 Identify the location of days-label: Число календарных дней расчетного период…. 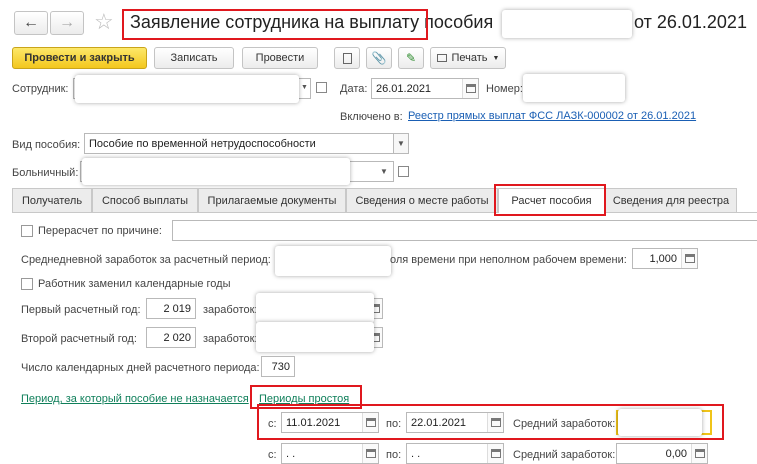
(140, 368).